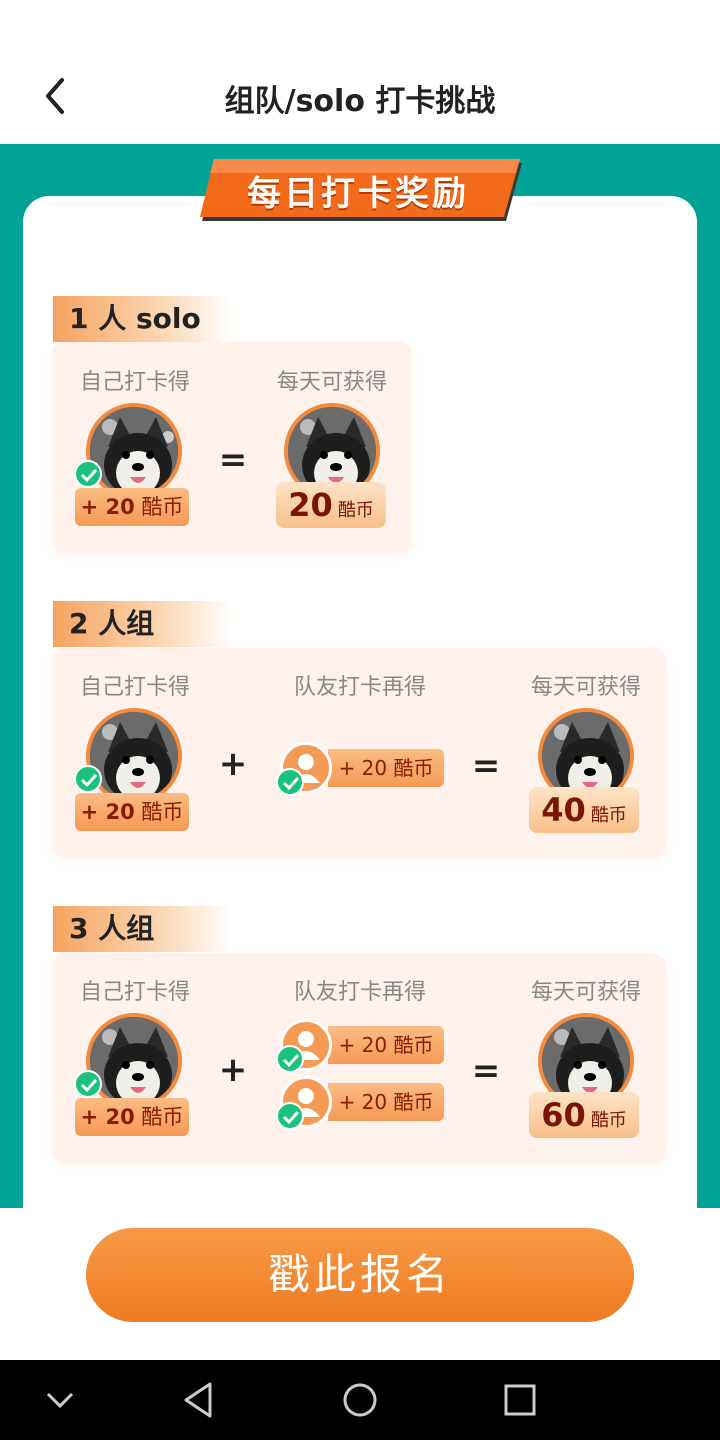 This screenshot has width=720, height=1440. I want to click on page-title: 组队/solo 打卡挑战, so click(360, 101).